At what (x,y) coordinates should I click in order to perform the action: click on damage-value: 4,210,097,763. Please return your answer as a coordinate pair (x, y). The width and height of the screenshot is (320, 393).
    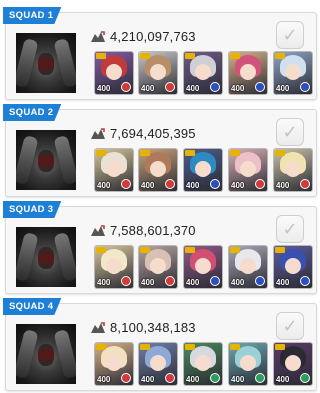
    Looking at the image, I should click on (153, 36).